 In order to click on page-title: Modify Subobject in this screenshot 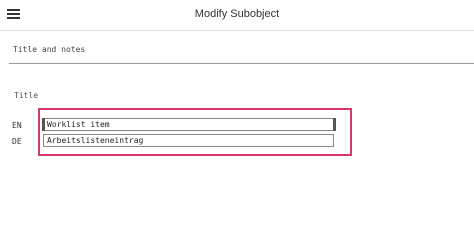, I will do `click(237, 14)`.